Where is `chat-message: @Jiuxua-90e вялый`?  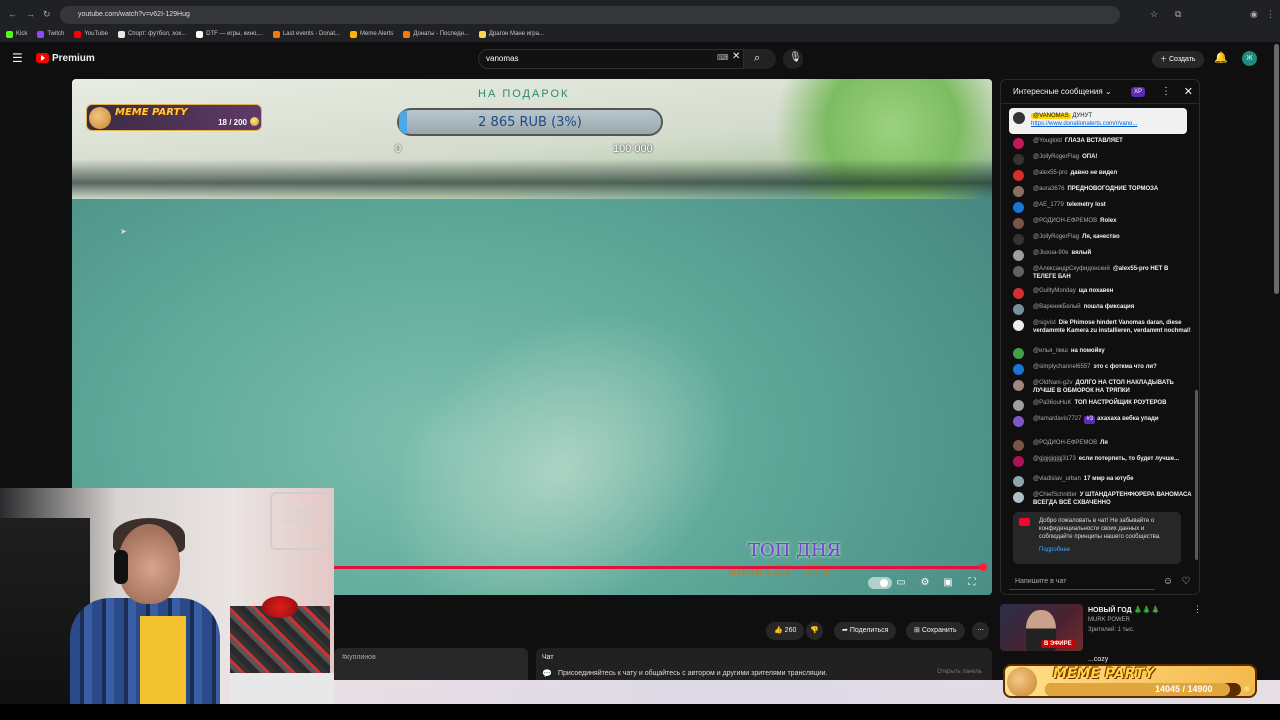
chat-message: @Jiuxua-90e вялый is located at coordinates (1103, 255).